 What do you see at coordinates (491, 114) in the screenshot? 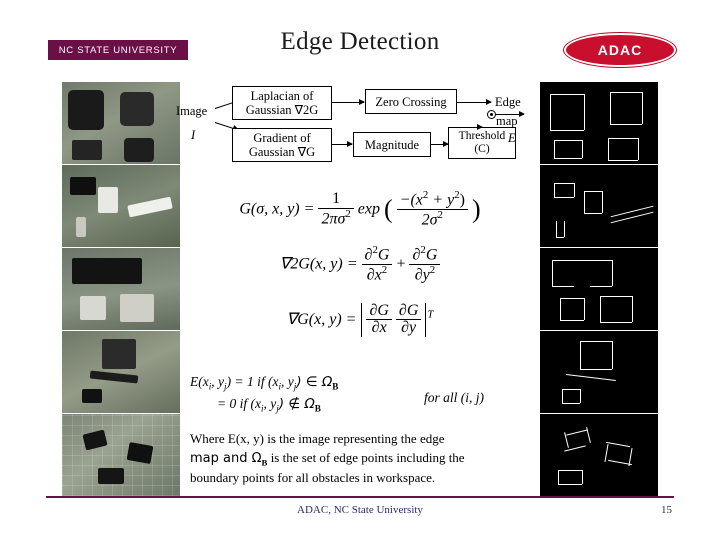
I see `summing-junction` at bounding box center [491, 114].